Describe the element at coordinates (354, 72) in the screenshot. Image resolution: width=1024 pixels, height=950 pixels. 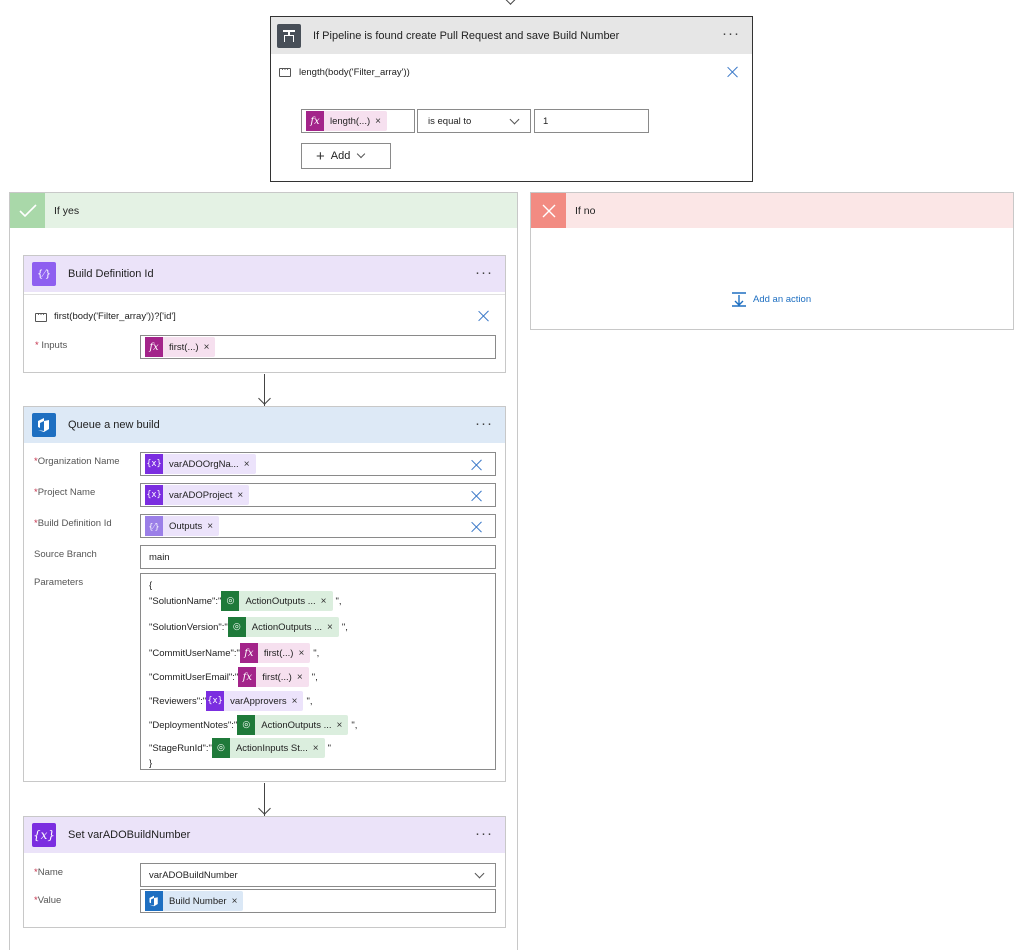
I see `condition-expression-comment: length(body('Filter_array'))` at that location.